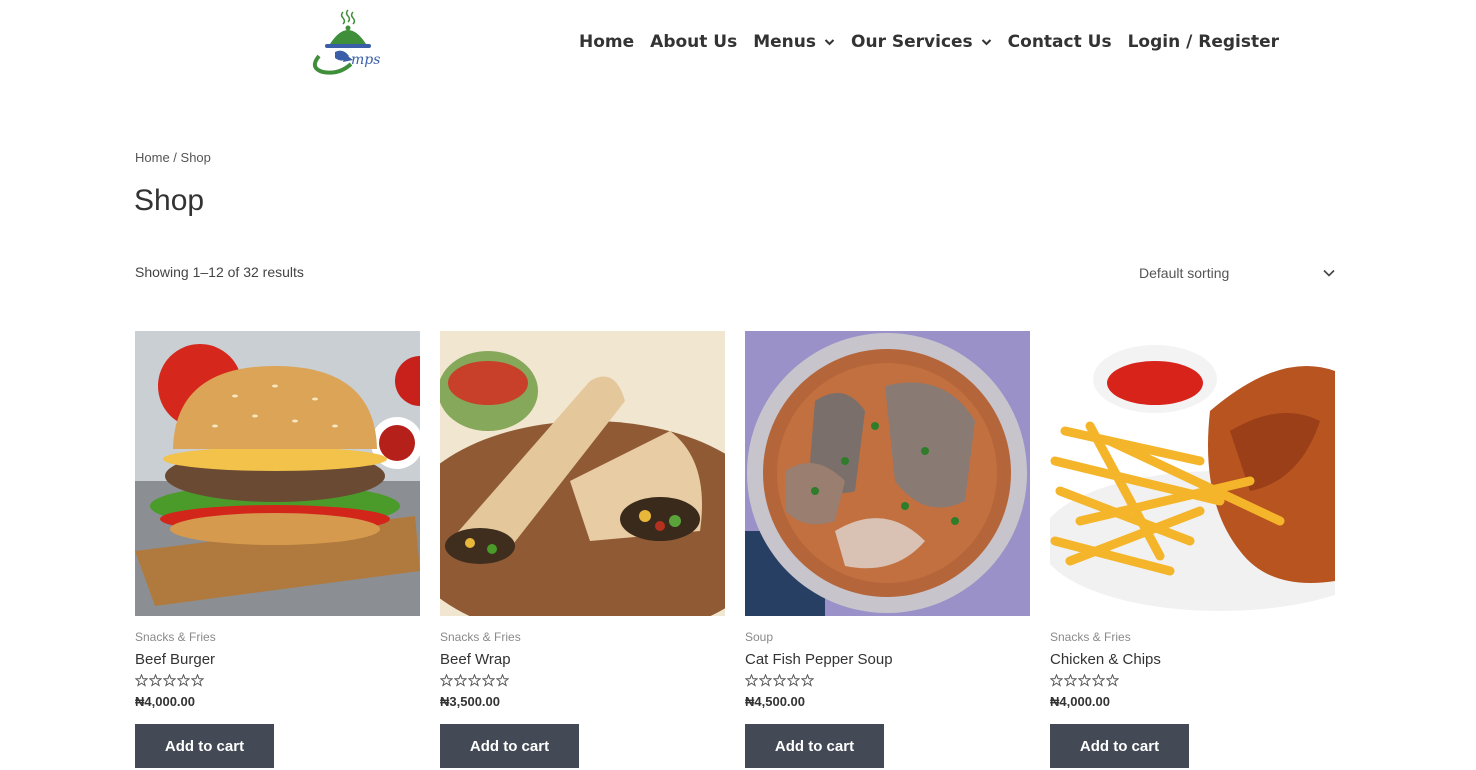  I want to click on product-image-pepper-soup, so click(887, 473).